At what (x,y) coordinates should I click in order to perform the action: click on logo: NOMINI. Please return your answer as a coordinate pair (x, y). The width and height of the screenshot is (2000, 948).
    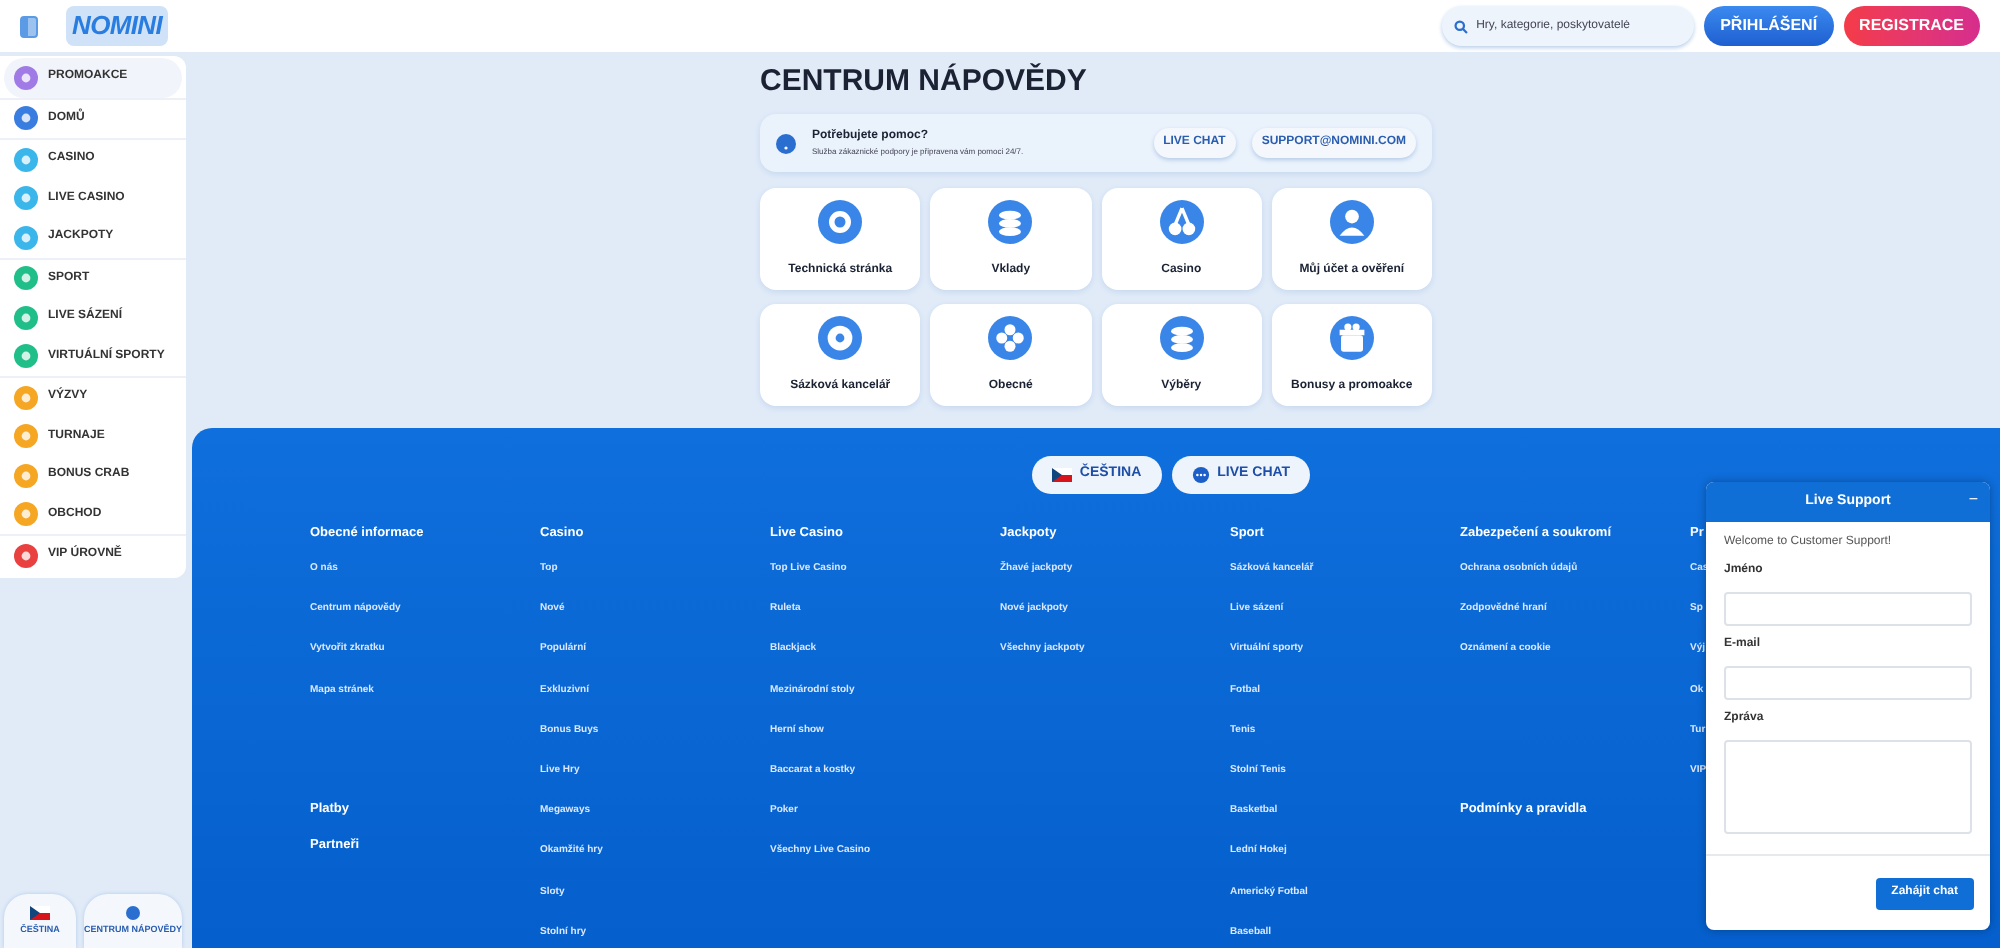
    Looking at the image, I should click on (117, 26).